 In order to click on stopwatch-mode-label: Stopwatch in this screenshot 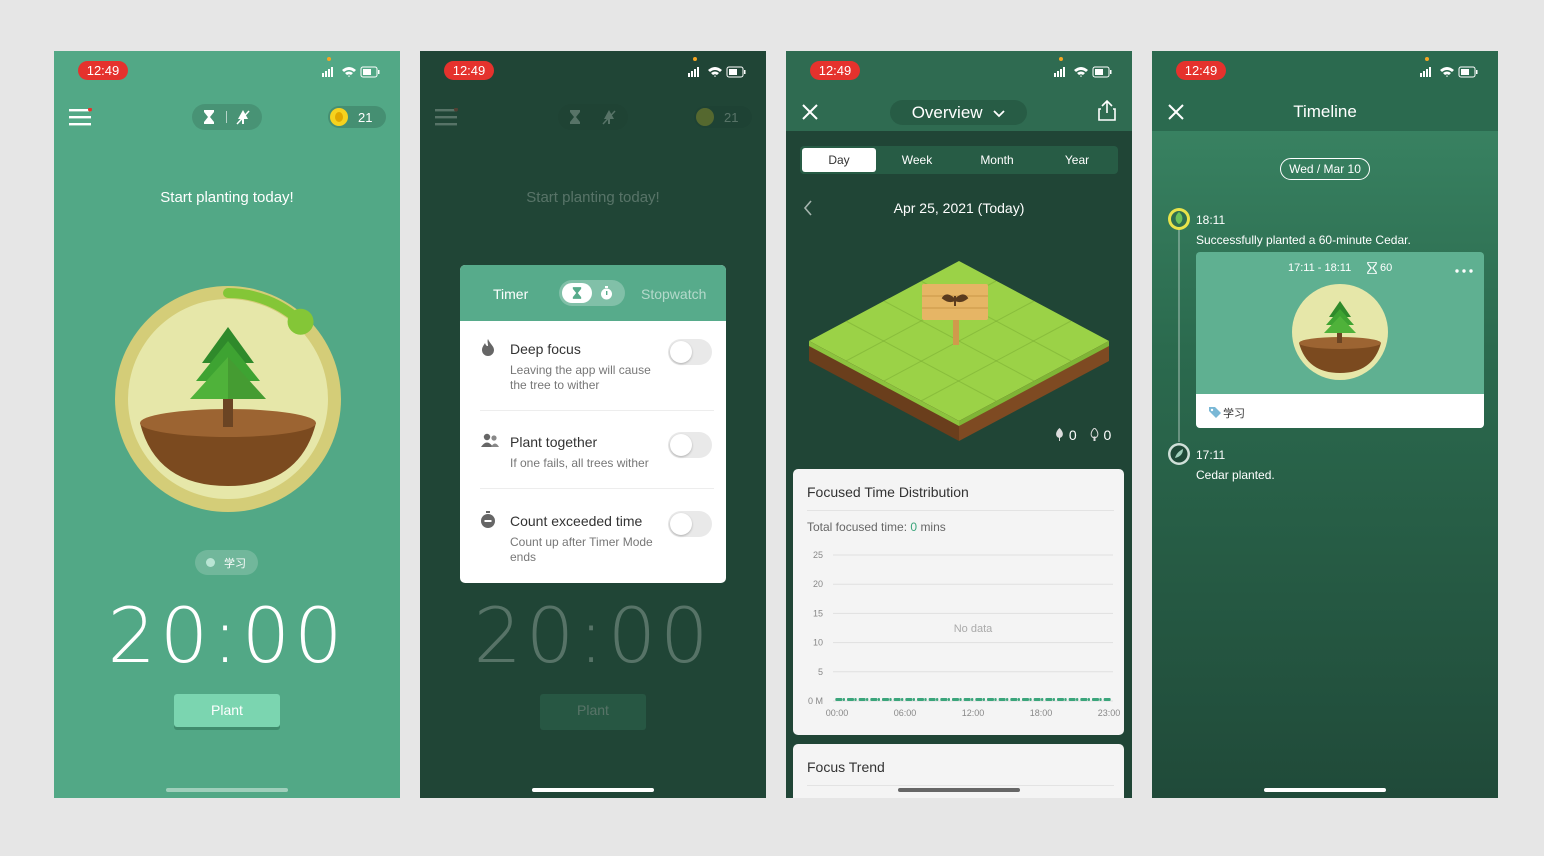, I will do `click(673, 294)`.